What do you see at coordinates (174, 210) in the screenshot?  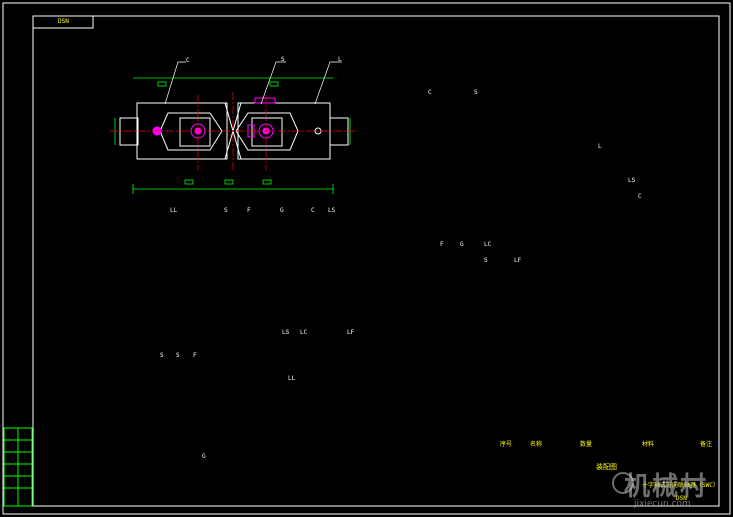 I see `callout-sec-1: LL` at bounding box center [174, 210].